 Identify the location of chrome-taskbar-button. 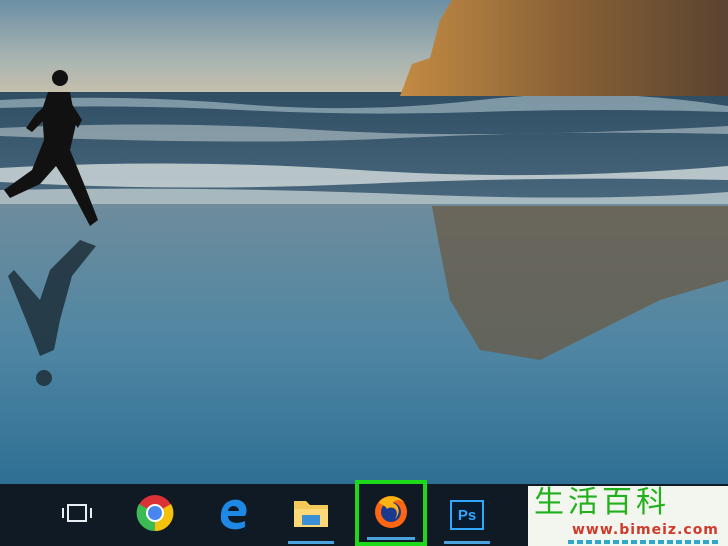
(155, 515).